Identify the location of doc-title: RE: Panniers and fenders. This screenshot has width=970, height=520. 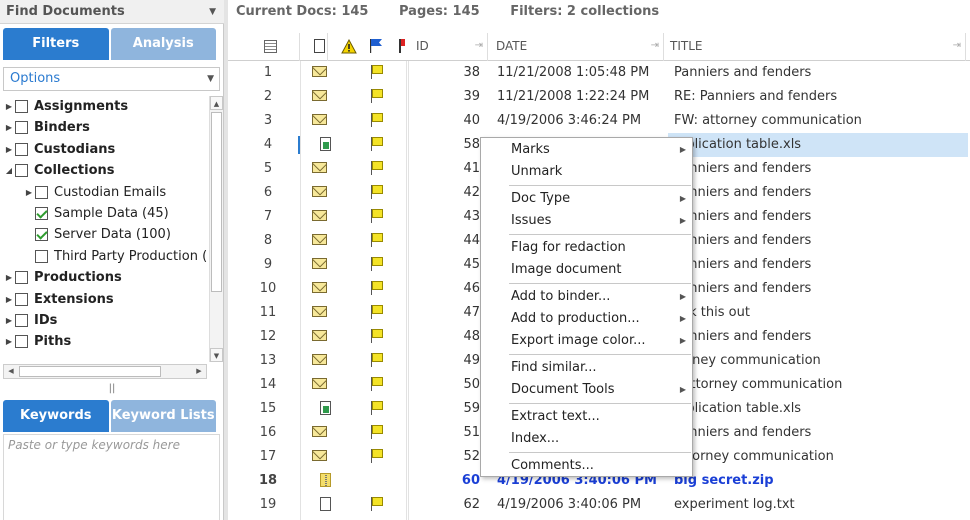
(818, 97).